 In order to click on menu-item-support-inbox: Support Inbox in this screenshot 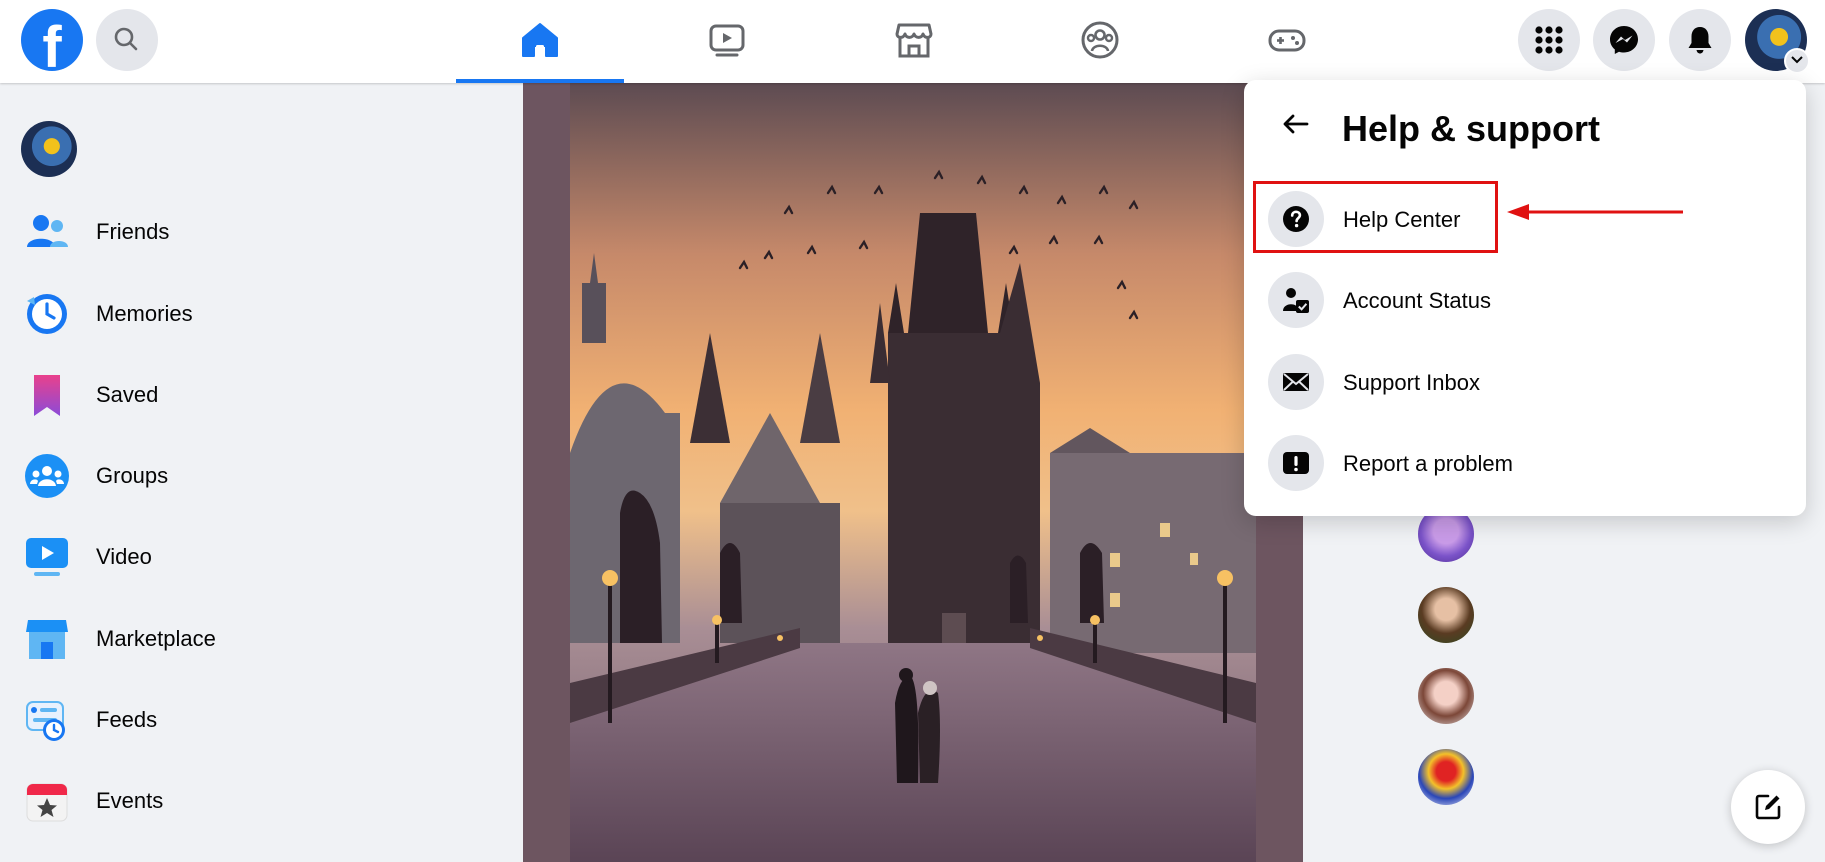, I will do `click(1524, 382)`.